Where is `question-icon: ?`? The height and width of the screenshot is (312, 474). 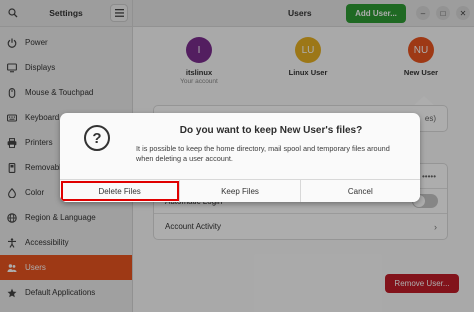
question-icon: ? is located at coordinates (97, 138).